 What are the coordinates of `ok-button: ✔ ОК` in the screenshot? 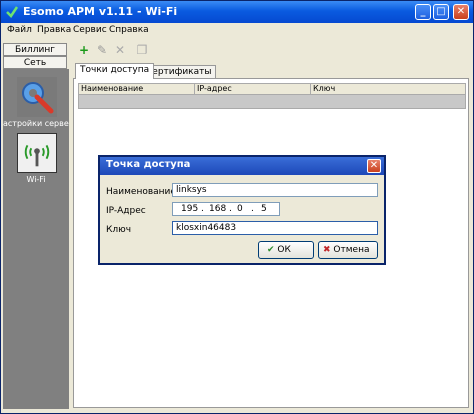 It's located at (286, 250).